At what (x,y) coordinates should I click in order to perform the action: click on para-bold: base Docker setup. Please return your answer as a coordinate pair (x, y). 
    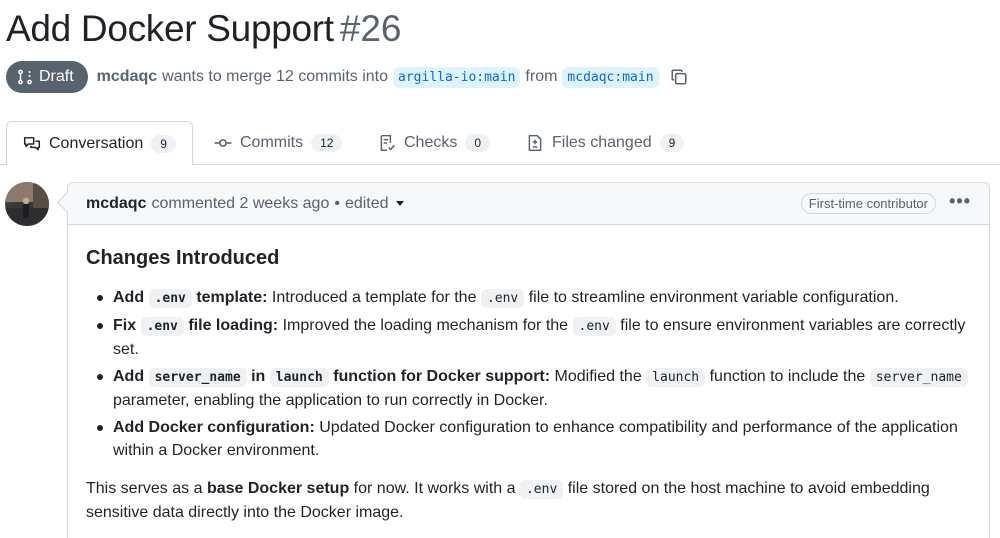
    Looking at the image, I should click on (278, 488).